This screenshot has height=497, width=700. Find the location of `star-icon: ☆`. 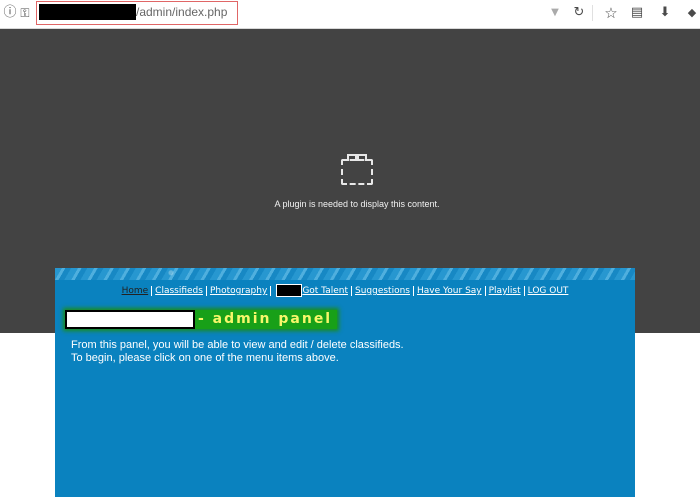

star-icon: ☆ is located at coordinates (611, 13).